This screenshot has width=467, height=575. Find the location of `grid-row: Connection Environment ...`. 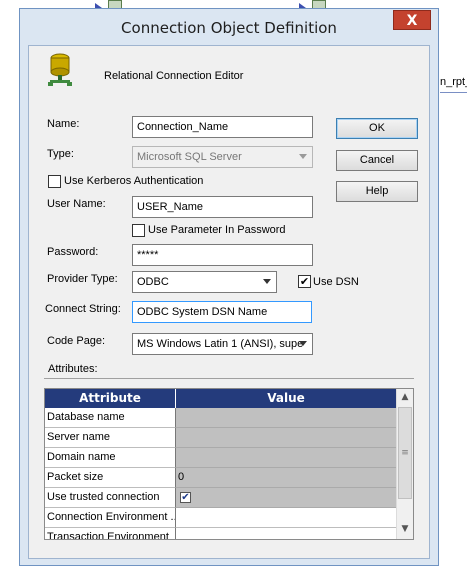

grid-row: Connection Environment ... is located at coordinates (220, 518).